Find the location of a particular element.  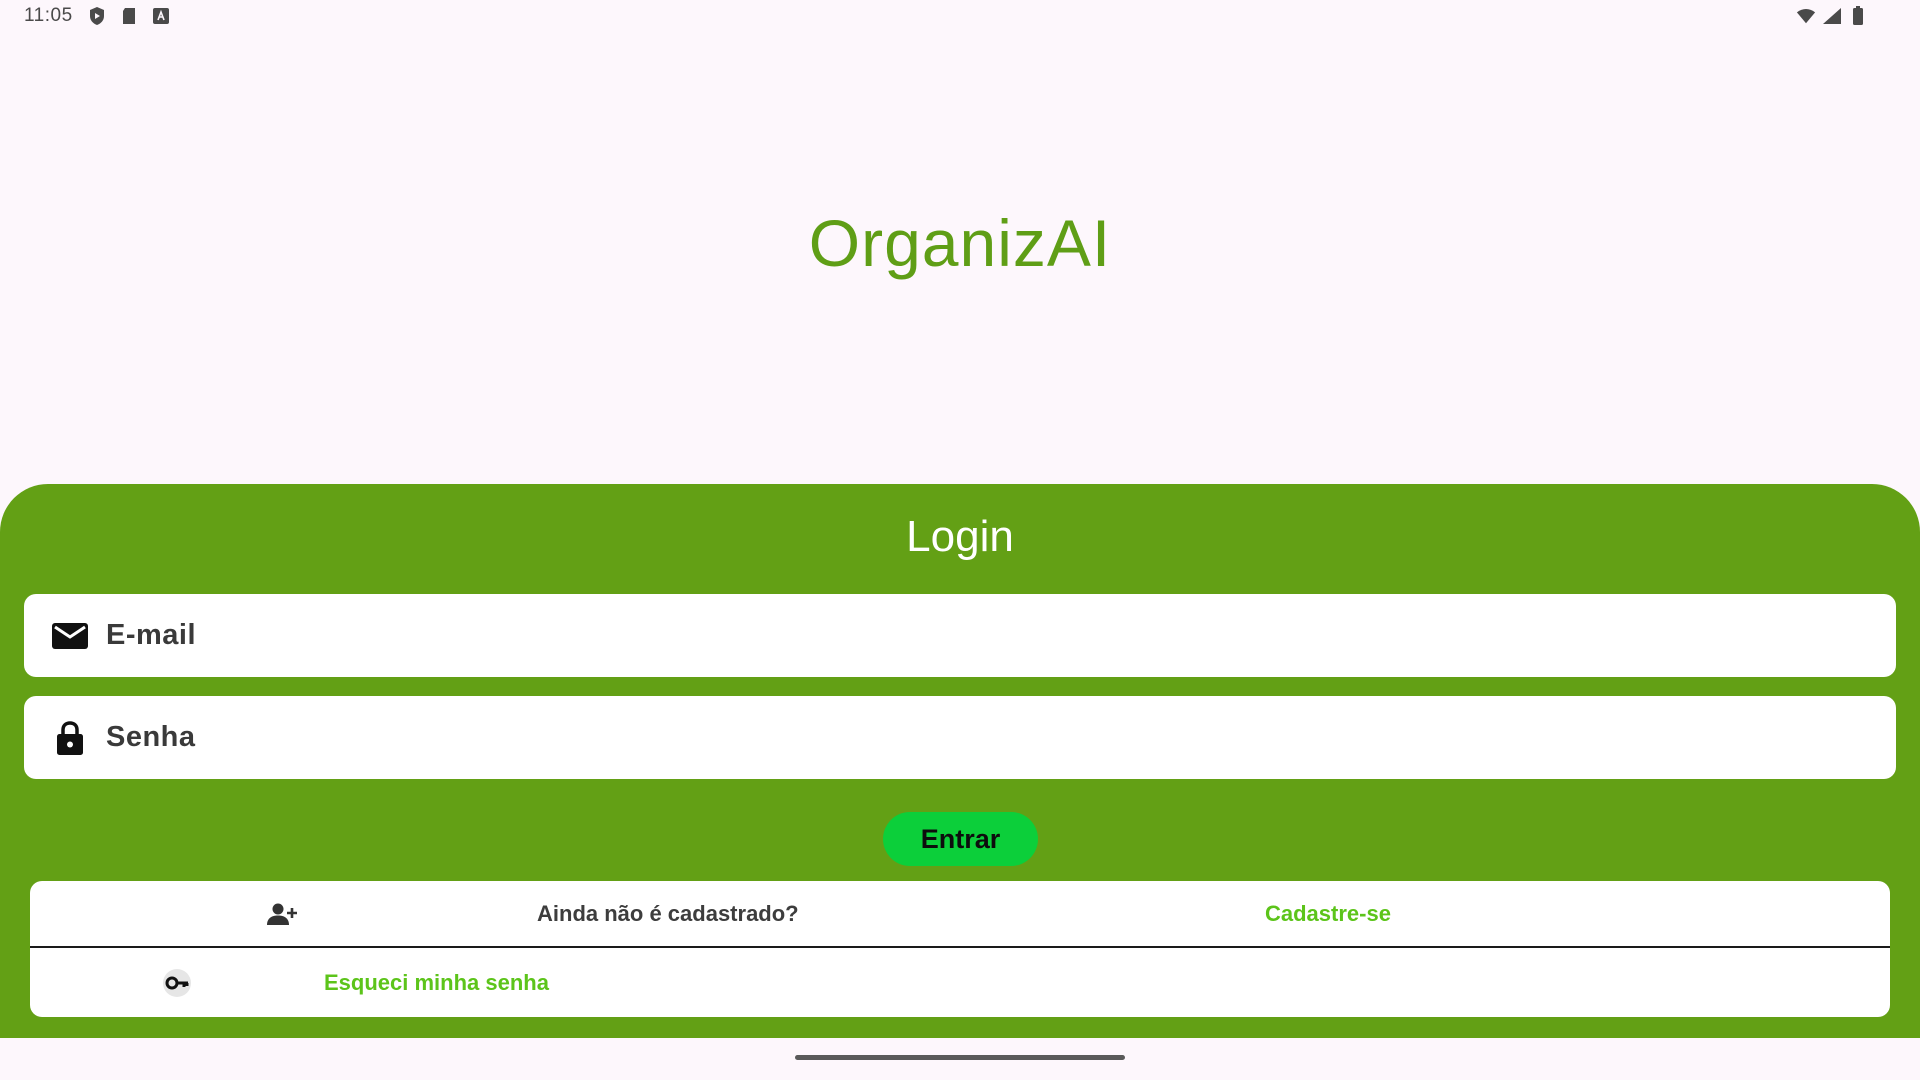

password-field: Senha is located at coordinates (960, 737).